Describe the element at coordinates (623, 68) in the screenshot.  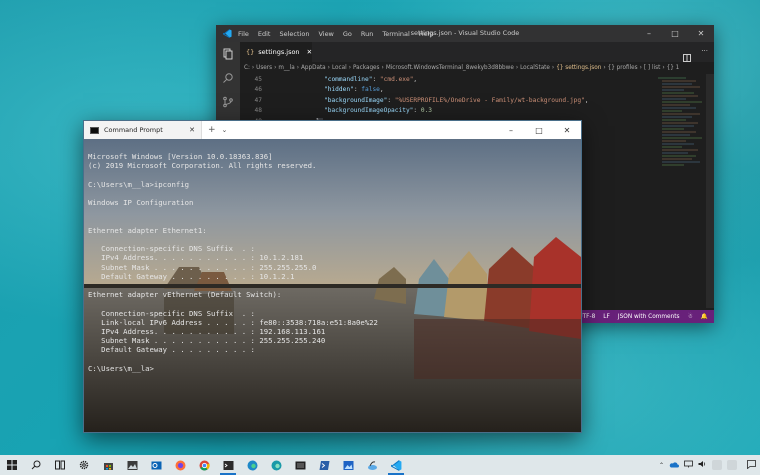
I see `breadcrumb-item: {} profiles` at that location.